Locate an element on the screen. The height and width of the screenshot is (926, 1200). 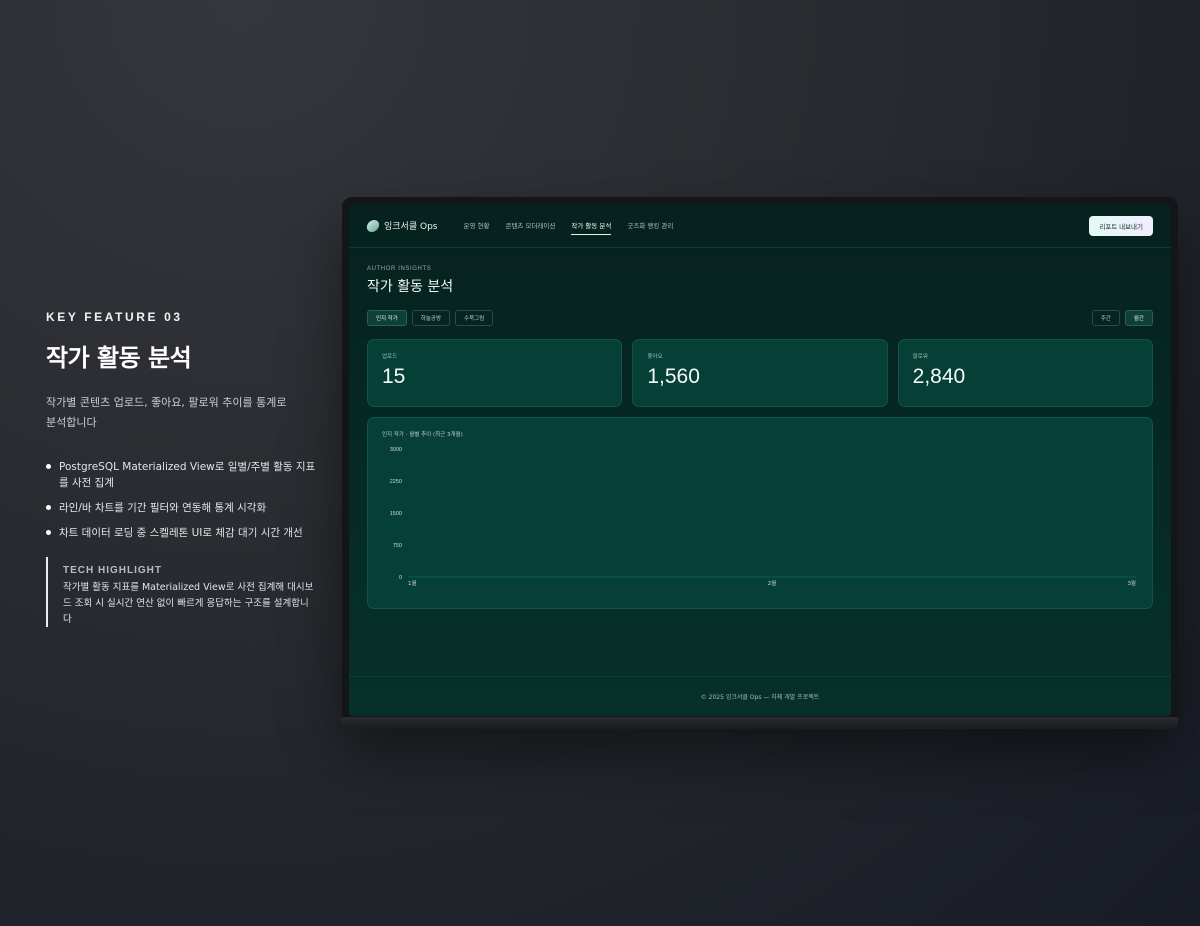
stat-label: 좋아요 is located at coordinates (655, 357).